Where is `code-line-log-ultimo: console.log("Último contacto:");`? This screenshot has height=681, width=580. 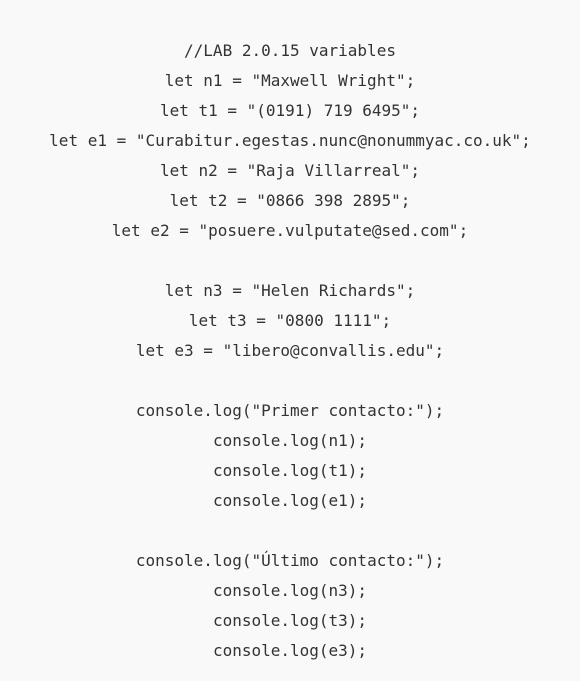
code-line-log-ultimo: console.log("Último contacto:"); is located at coordinates (290, 560).